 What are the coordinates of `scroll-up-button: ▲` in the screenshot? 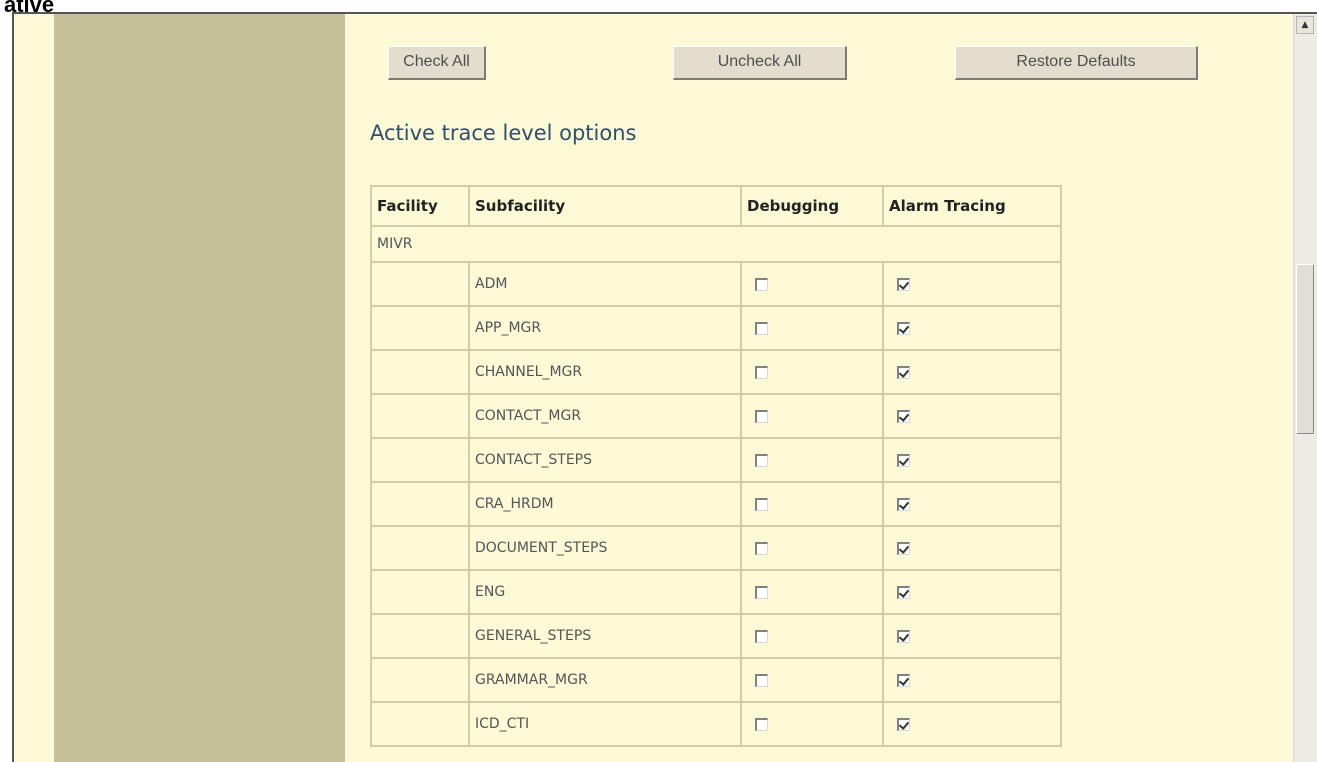 It's located at (1305, 25).